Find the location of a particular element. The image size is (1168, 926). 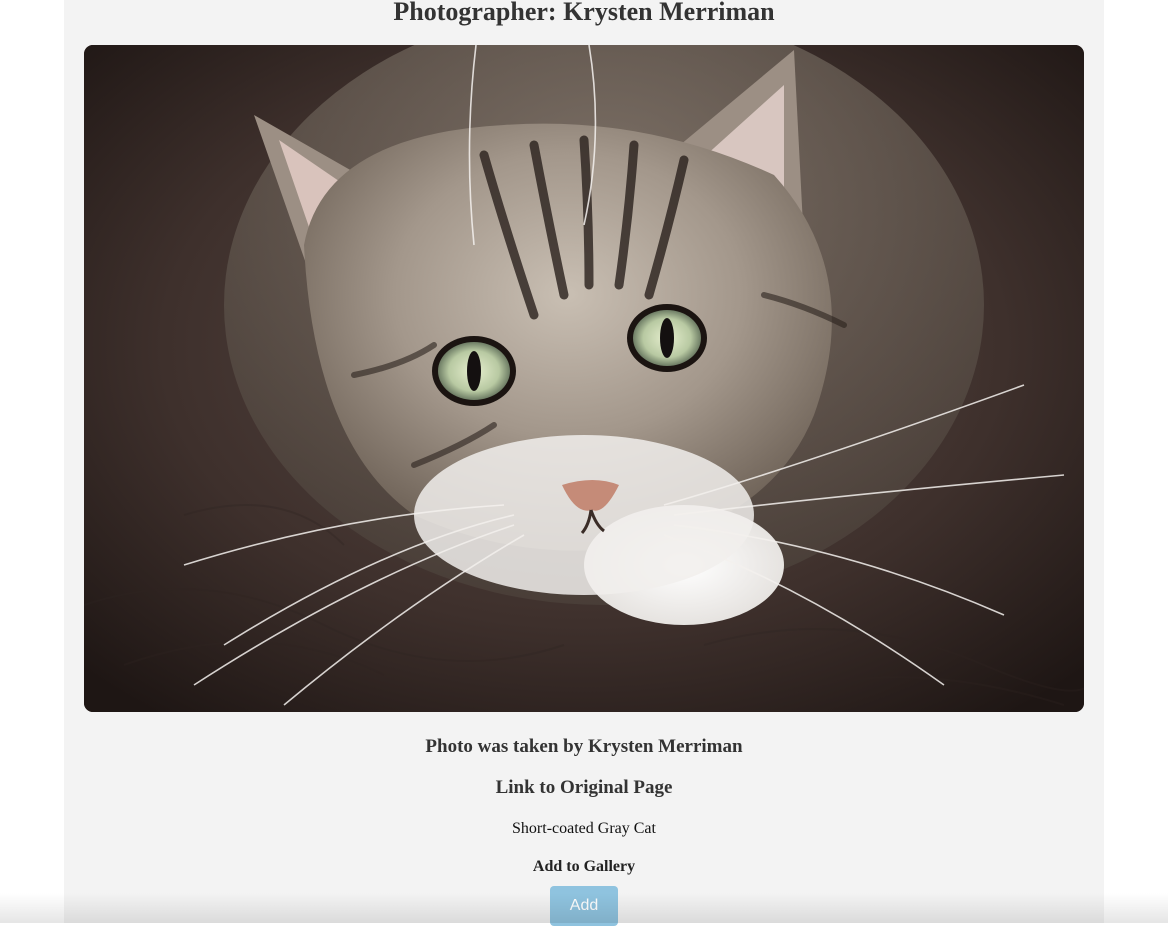

add-button: Add is located at coordinates (584, 906).